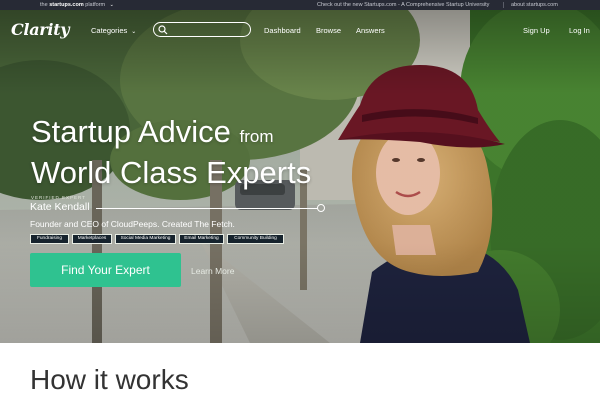 The width and height of the screenshot is (600, 400). I want to click on log-in-link: Log In, so click(579, 30).